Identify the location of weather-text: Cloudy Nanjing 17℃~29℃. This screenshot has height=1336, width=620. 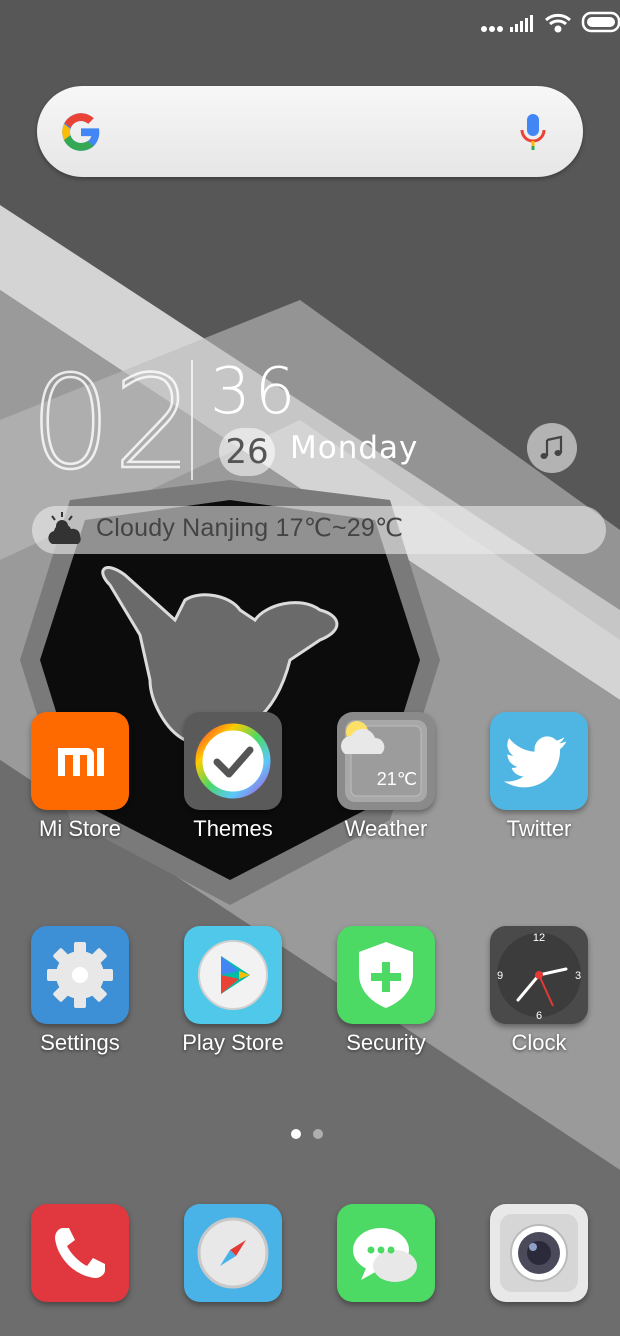
(250, 528).